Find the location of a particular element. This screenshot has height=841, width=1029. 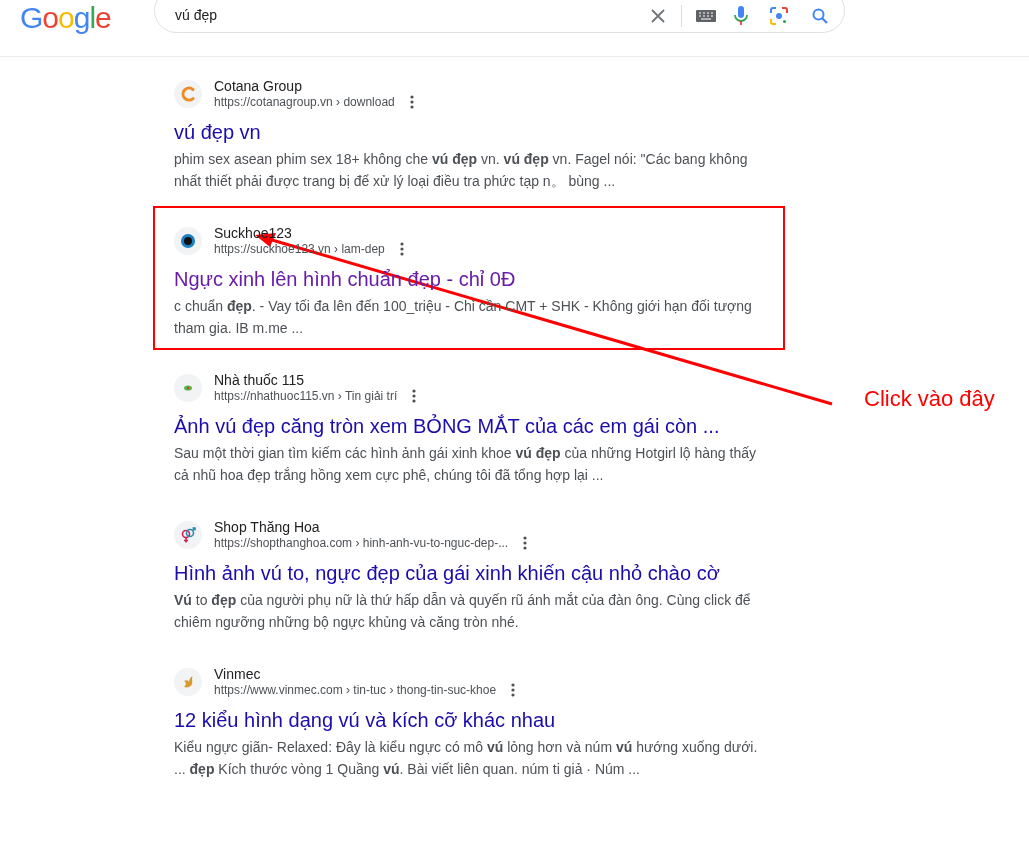

flame-icon is located at coordinates (188, 682).